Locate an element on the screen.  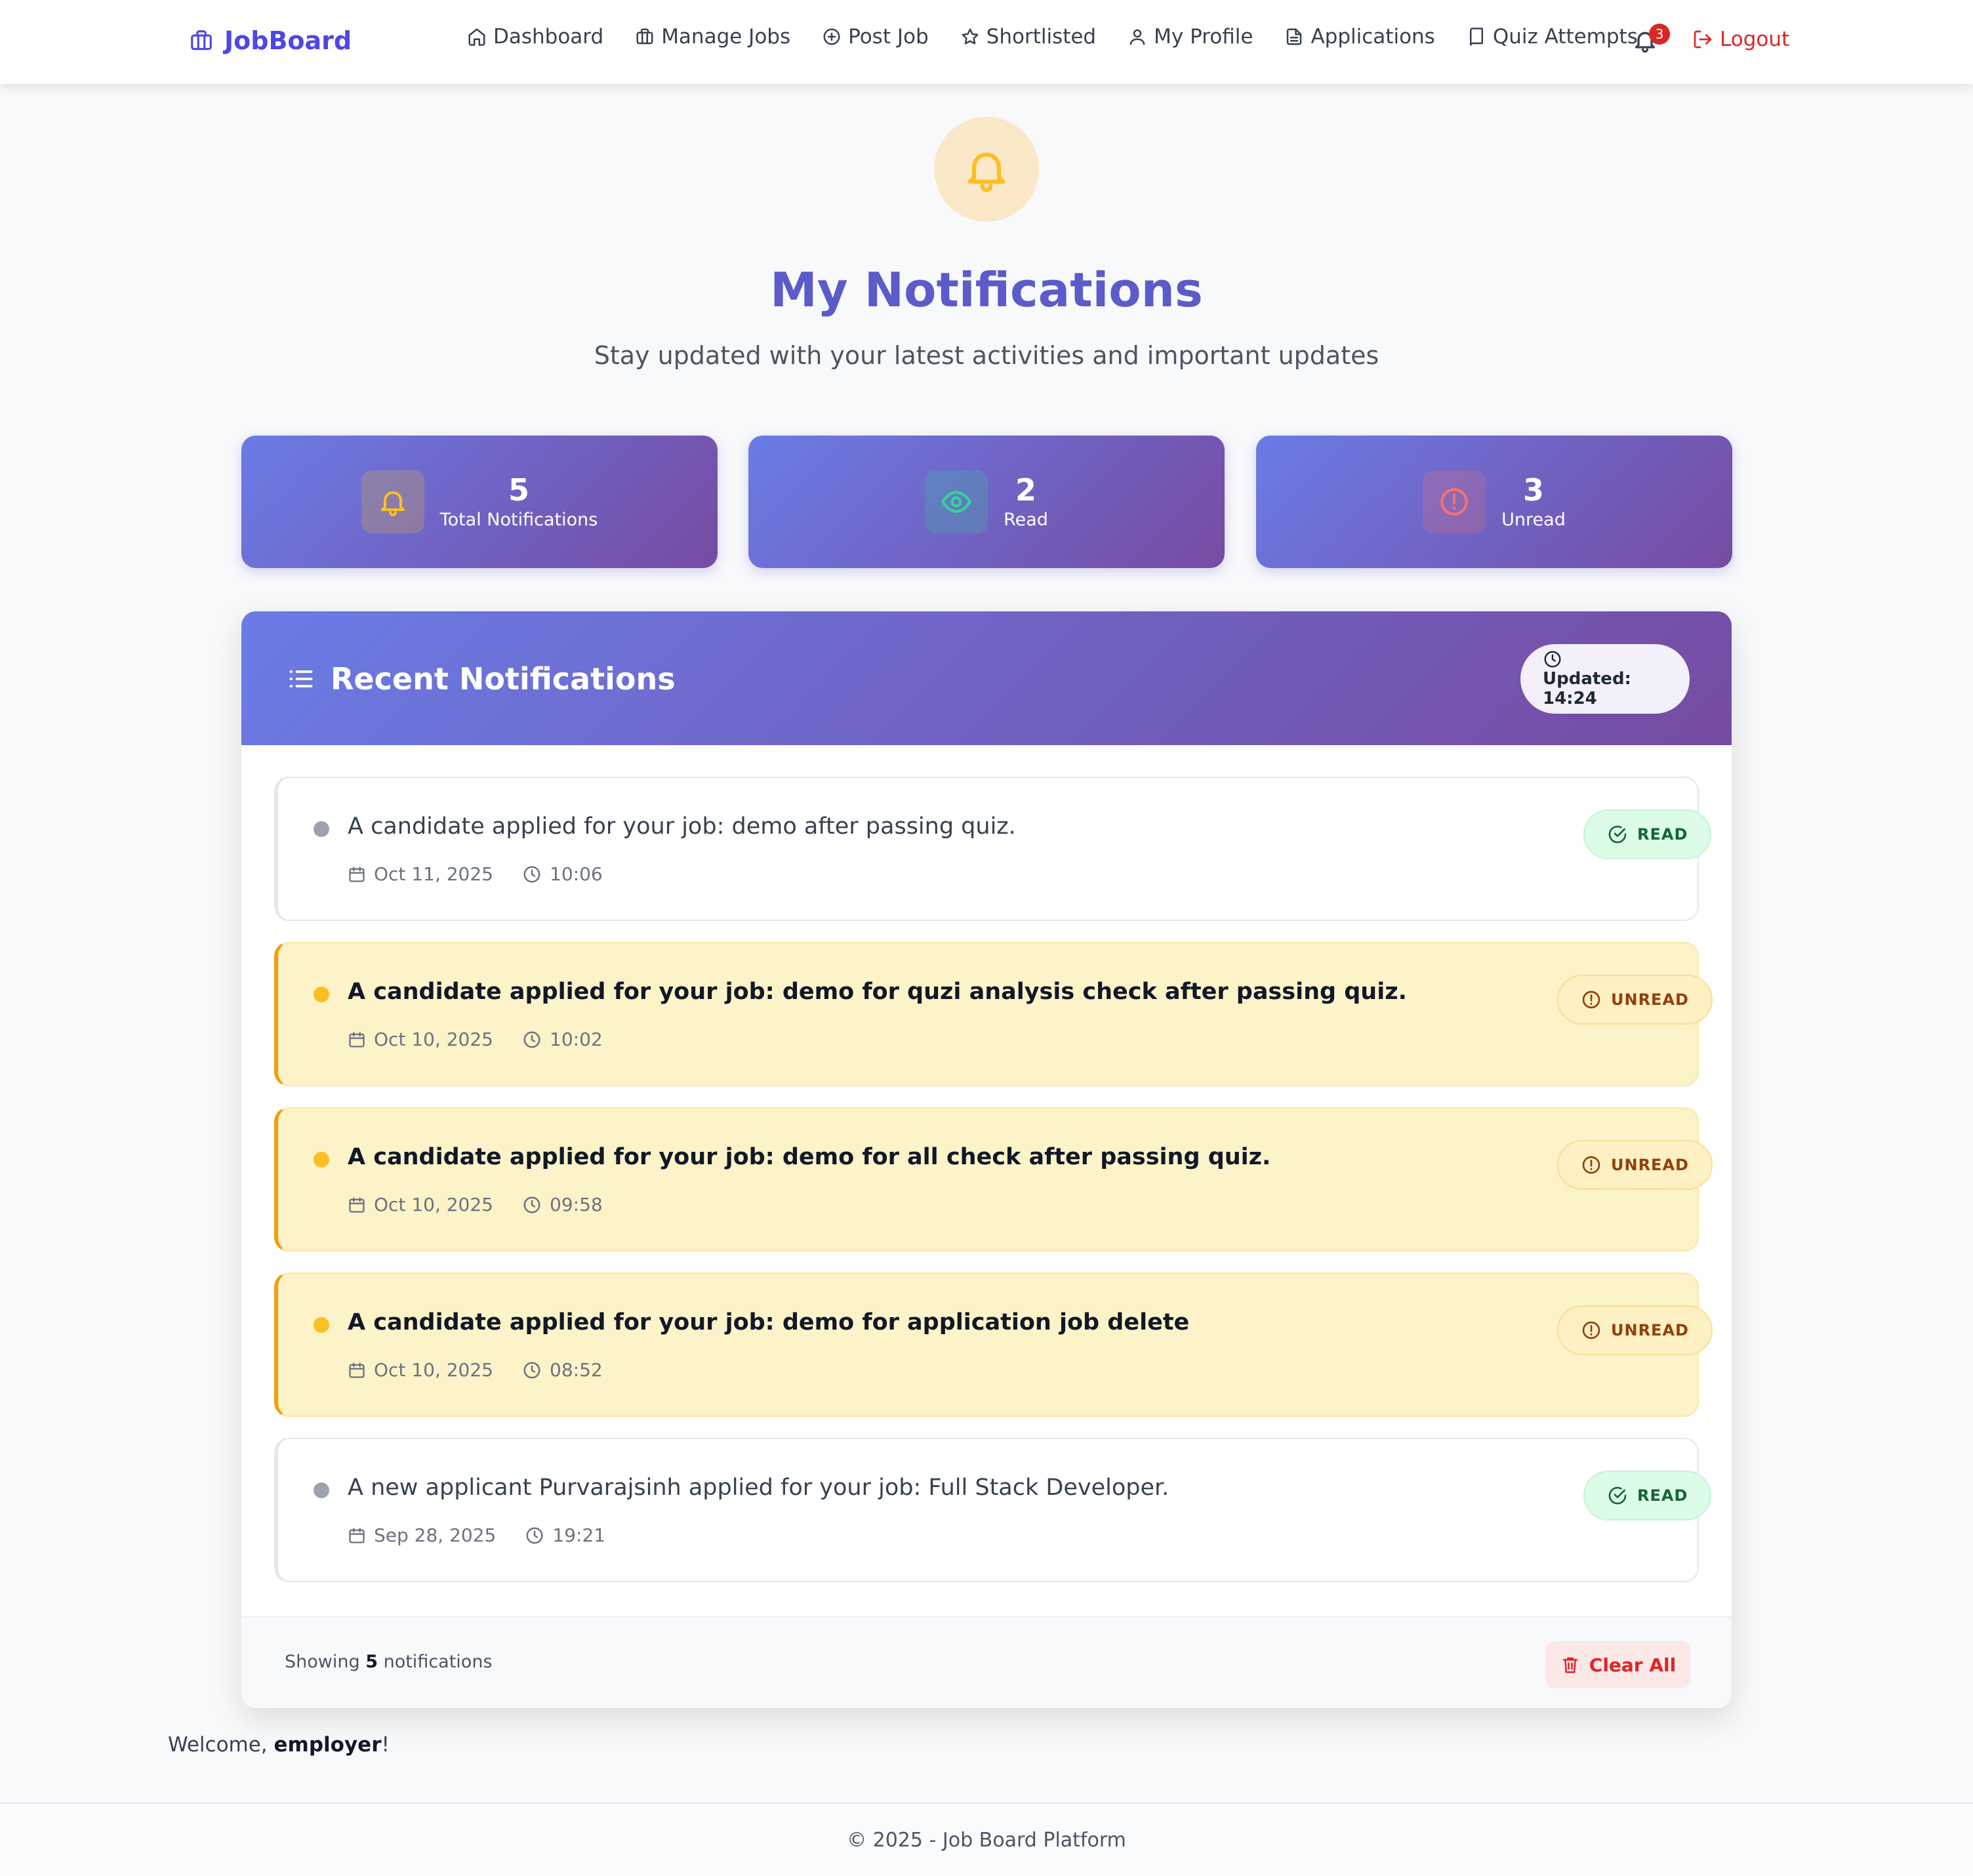
nav-item-manage-jobs: Manage Jobs is located at coordinates (712, 37).